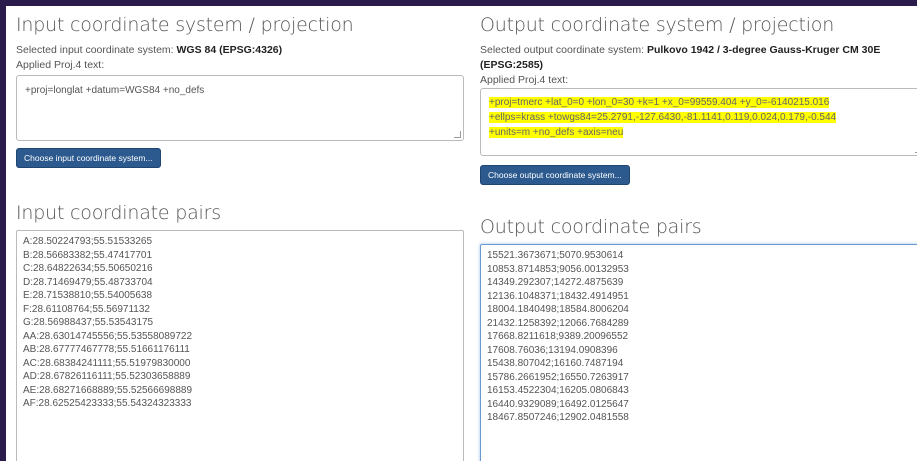  What do you see at coordinates (229, 50) in the screenshot?
I see `input-selected-name: WGS 84 (EPSG:4326)` at bounding box center [229, 50].